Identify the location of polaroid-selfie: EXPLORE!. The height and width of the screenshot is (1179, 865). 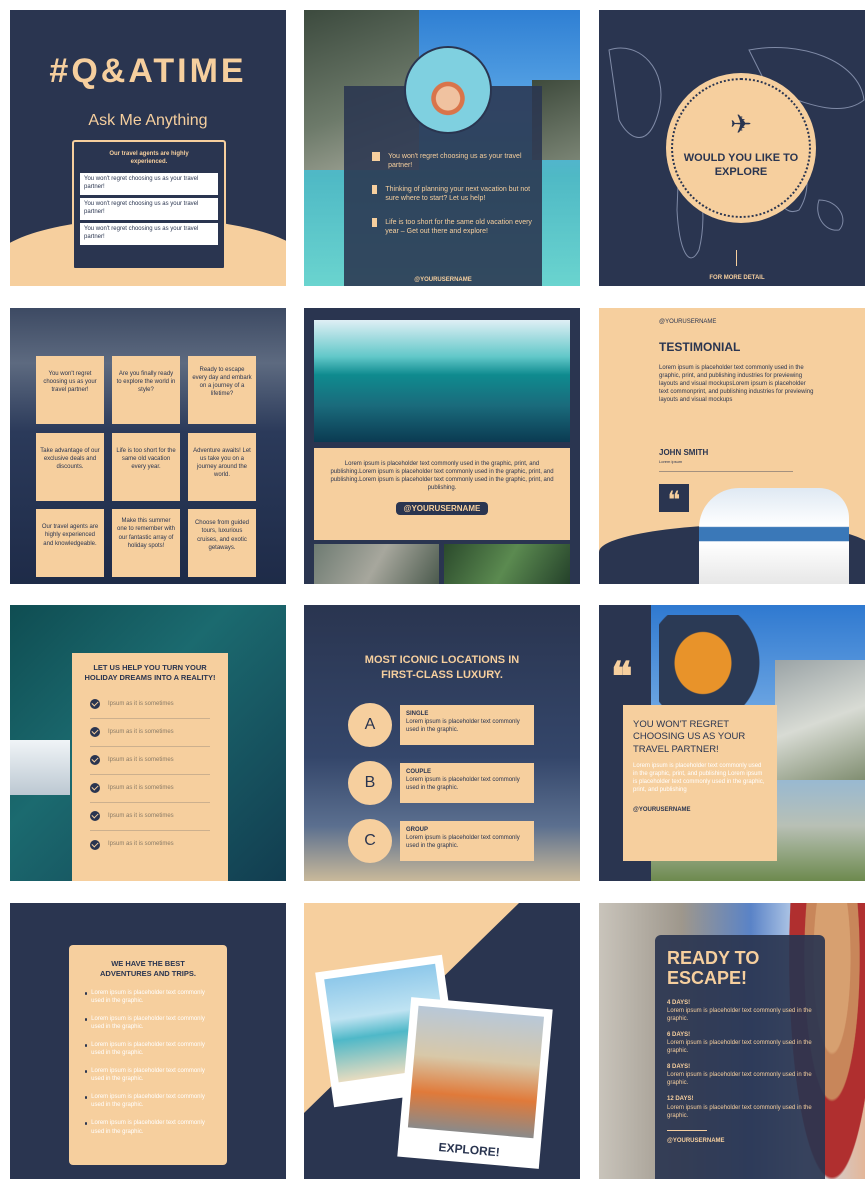
(475, 1083).